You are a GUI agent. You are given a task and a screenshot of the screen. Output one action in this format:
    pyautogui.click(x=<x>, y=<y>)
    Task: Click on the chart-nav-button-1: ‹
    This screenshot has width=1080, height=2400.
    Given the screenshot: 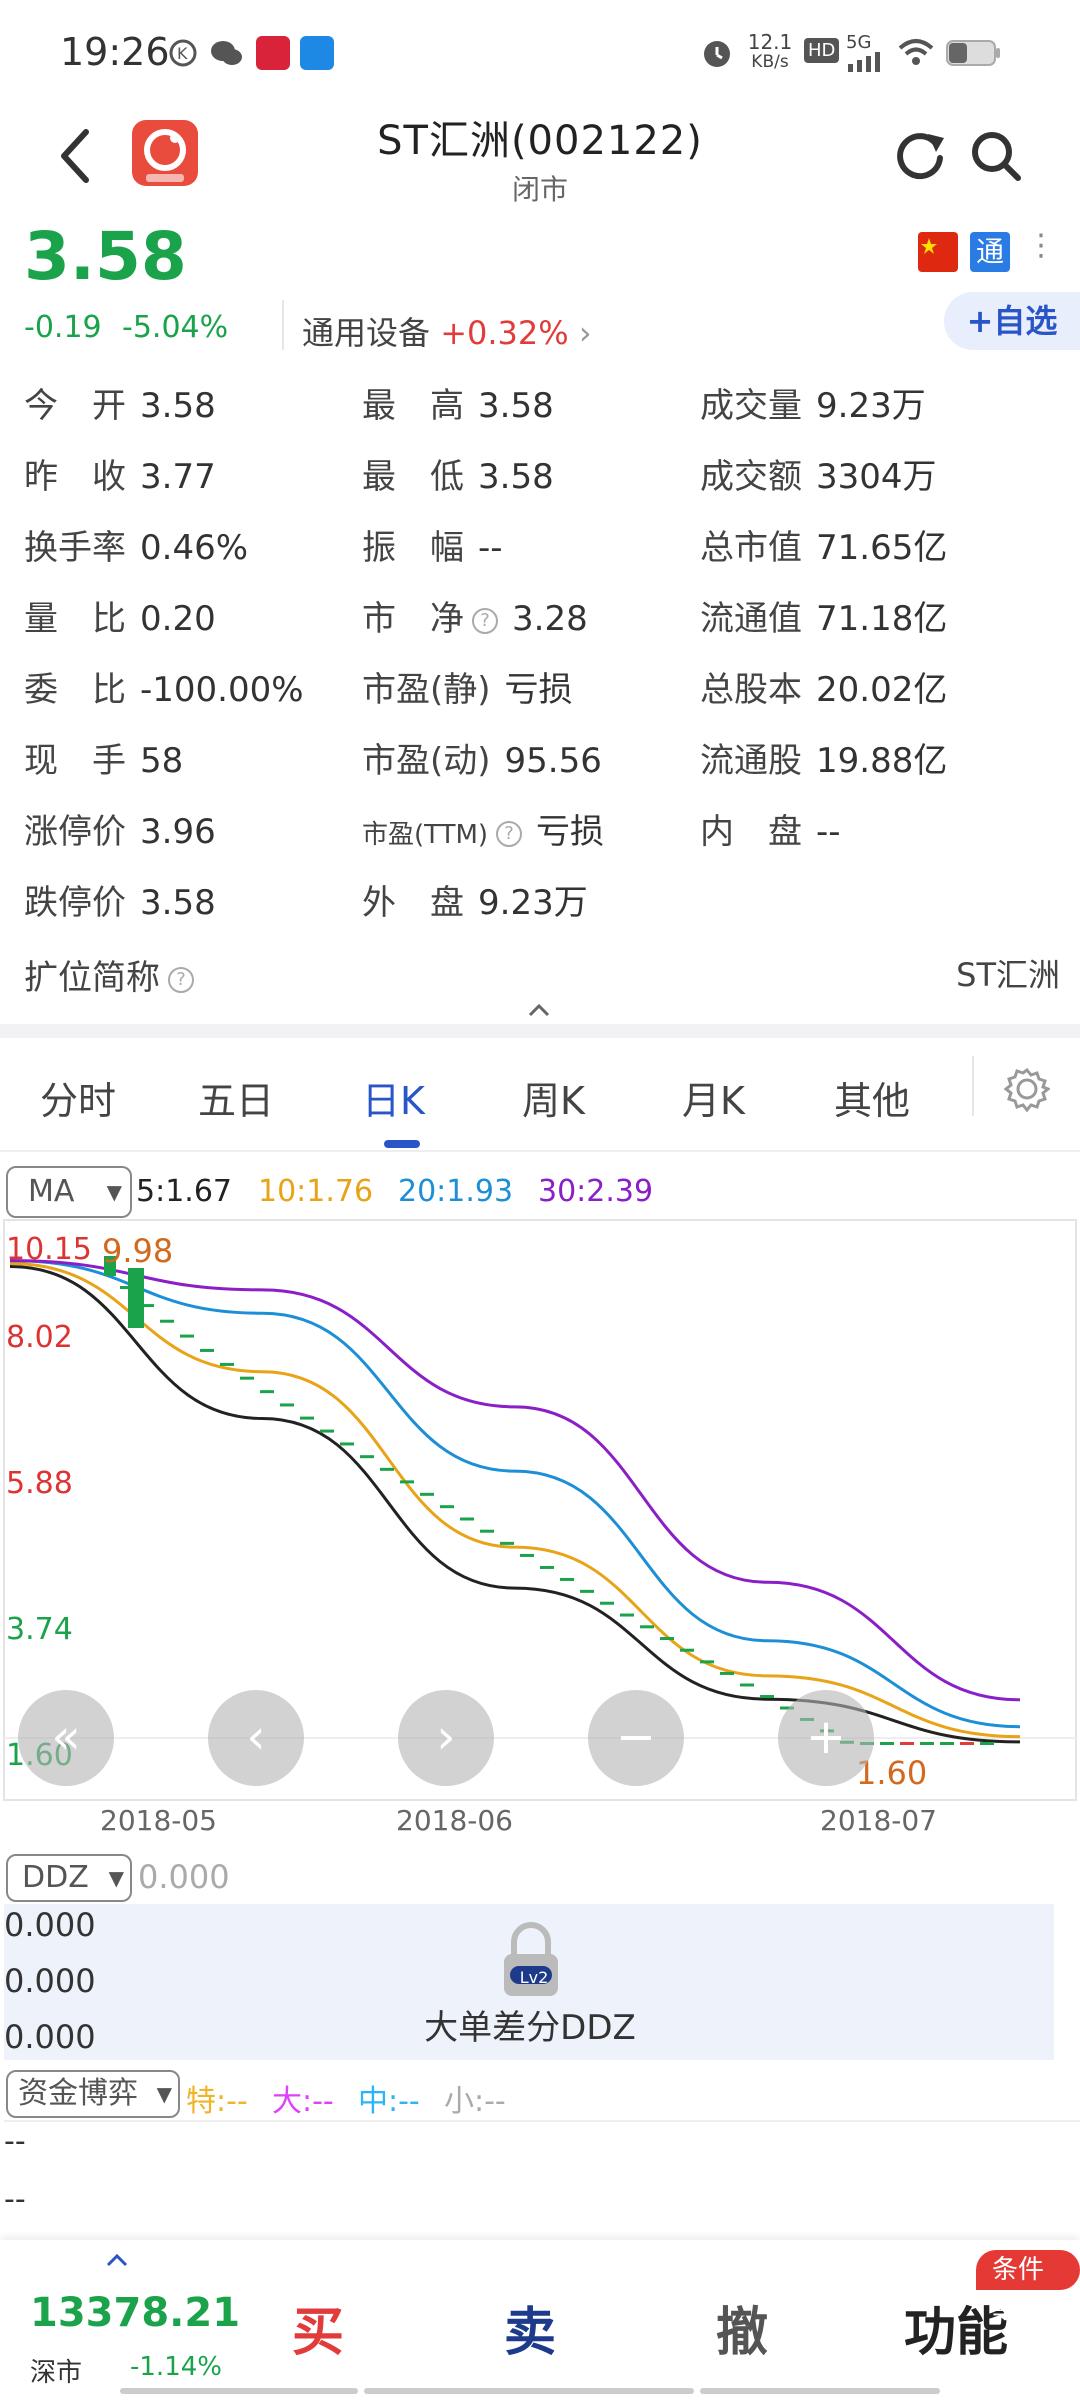 What is the action you would take?
    pyautogui.click(x=256, y=1738)
    